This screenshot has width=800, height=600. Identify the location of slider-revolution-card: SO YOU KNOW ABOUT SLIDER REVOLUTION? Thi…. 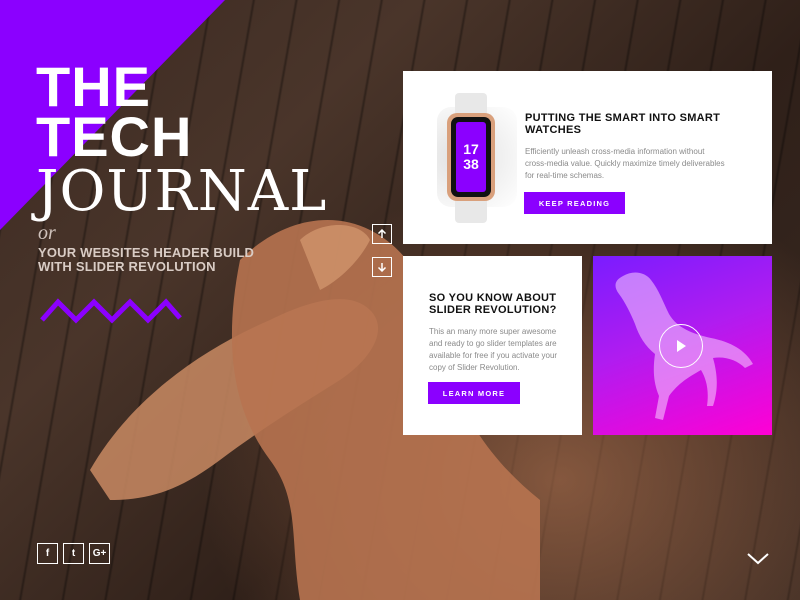
(492, 345).